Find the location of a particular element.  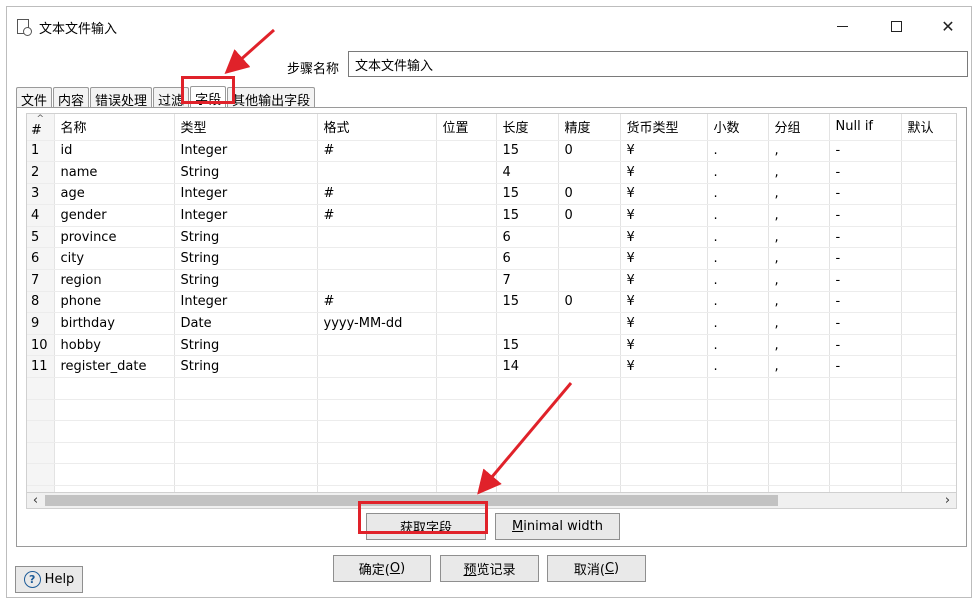

table-cell: register_date is located at coordinates (114, 367).